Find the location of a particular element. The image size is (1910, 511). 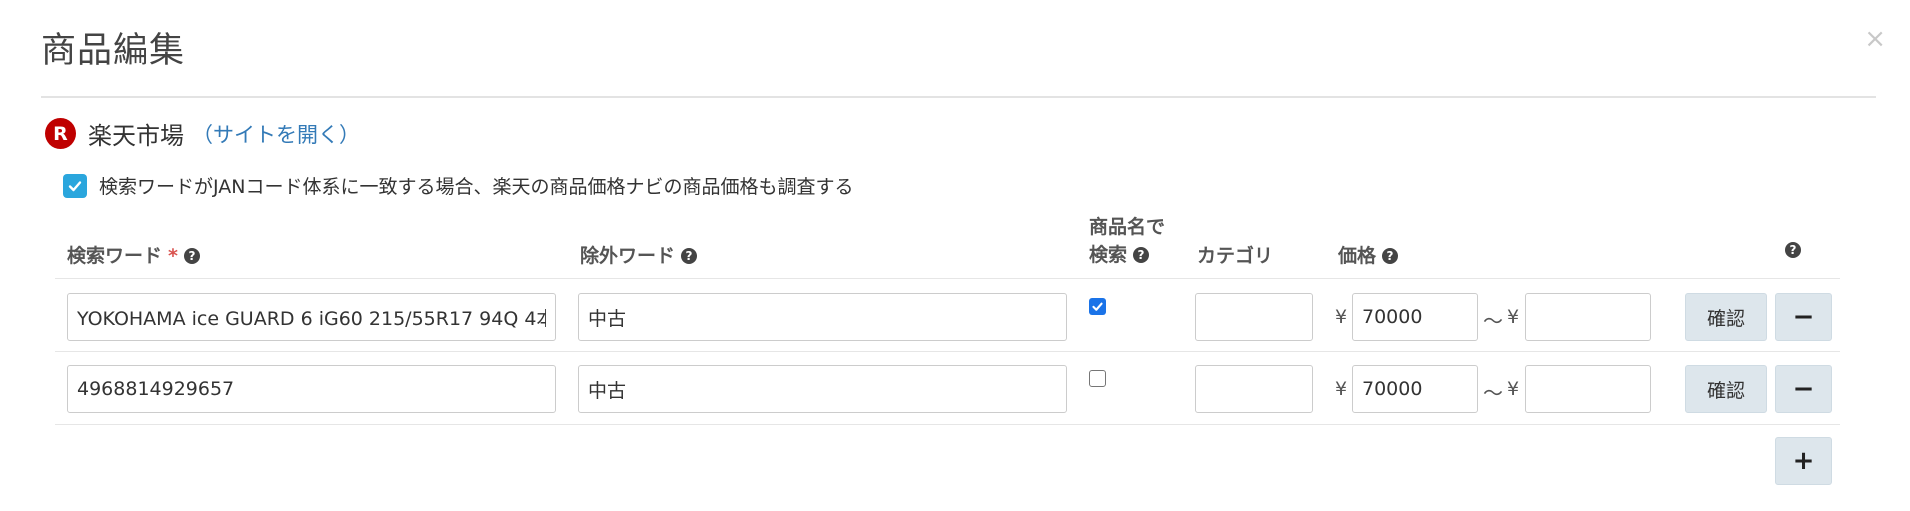

header-actions: ? is located at coordinates (1793, 250).